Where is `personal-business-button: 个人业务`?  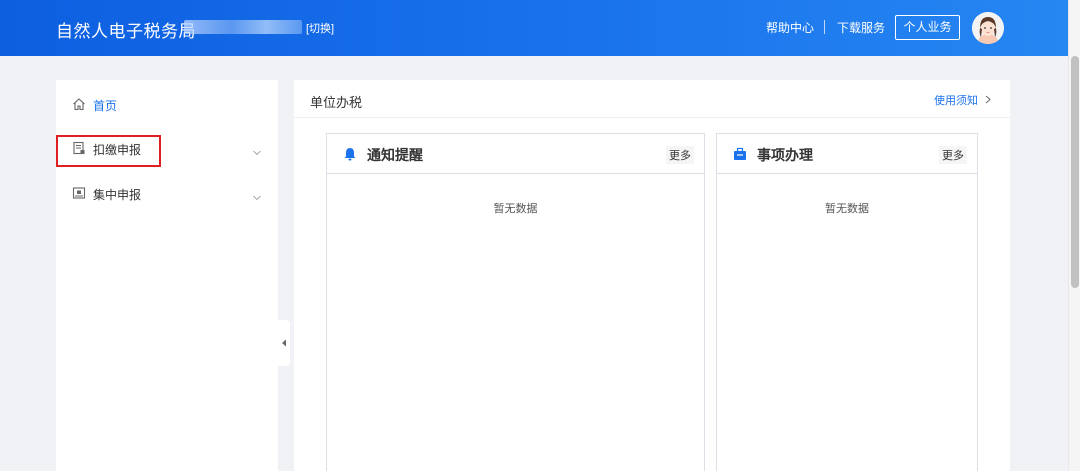 personal-business-button: 个人业务 is located at coordinates (927, 27).